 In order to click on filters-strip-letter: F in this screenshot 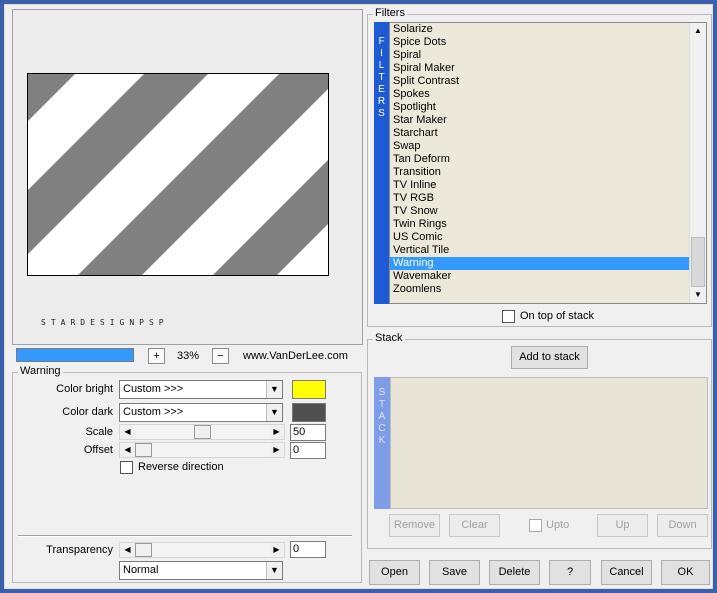, I will do `click(381, 41)`.